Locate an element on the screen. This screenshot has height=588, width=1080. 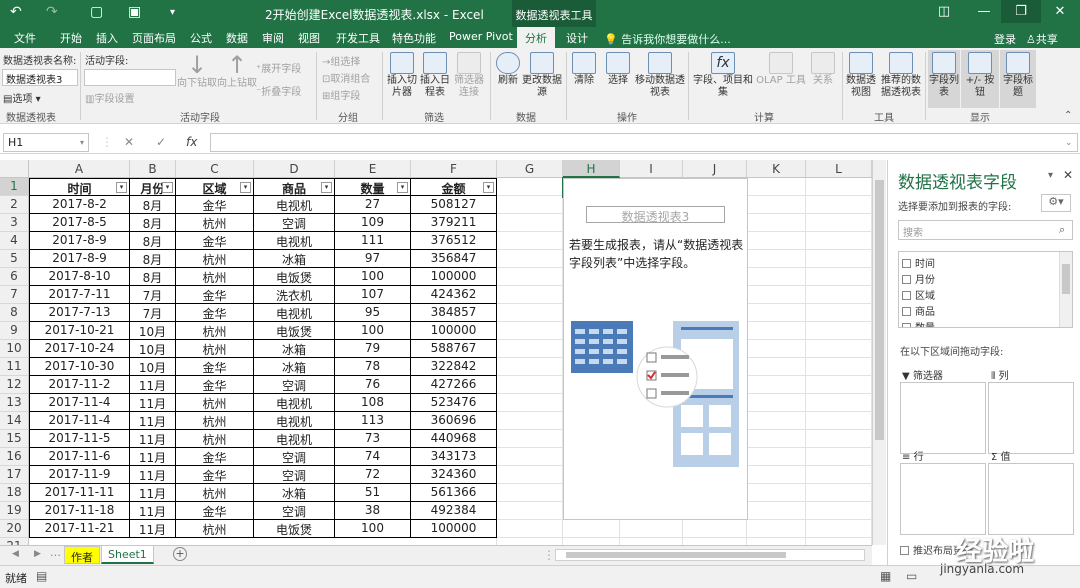
active-field-input is located at coordinates (130, 77).